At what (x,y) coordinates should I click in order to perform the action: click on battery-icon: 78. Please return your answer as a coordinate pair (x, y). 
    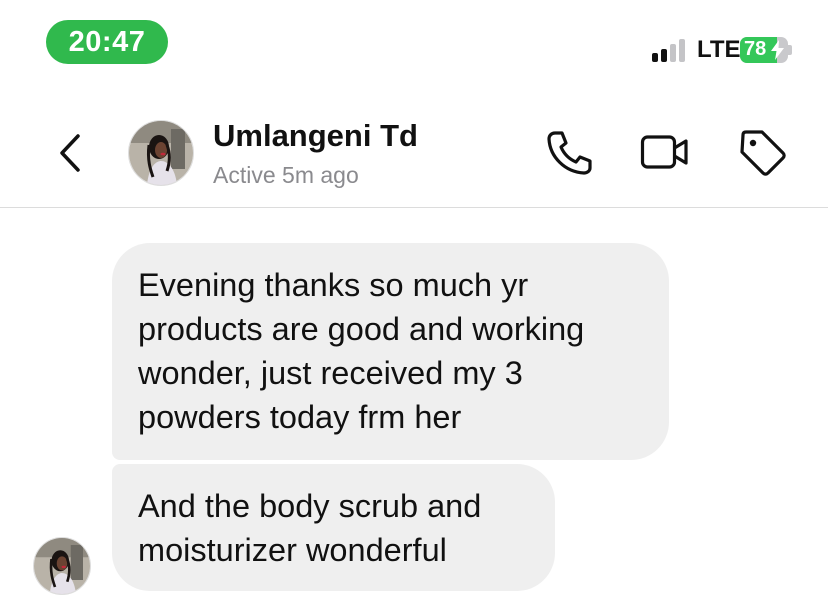
    Looking at the image, I should click on (764, 50).